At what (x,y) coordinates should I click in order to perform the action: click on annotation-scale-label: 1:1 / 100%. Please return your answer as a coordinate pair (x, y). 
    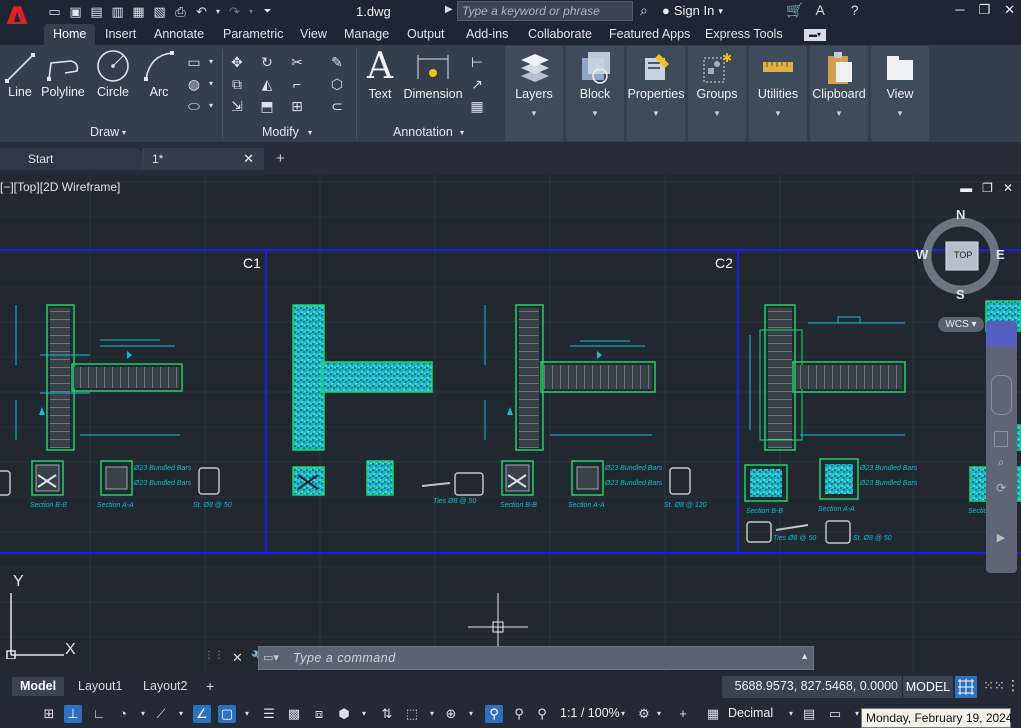
    Looking at the image, I should click on (590, 713).